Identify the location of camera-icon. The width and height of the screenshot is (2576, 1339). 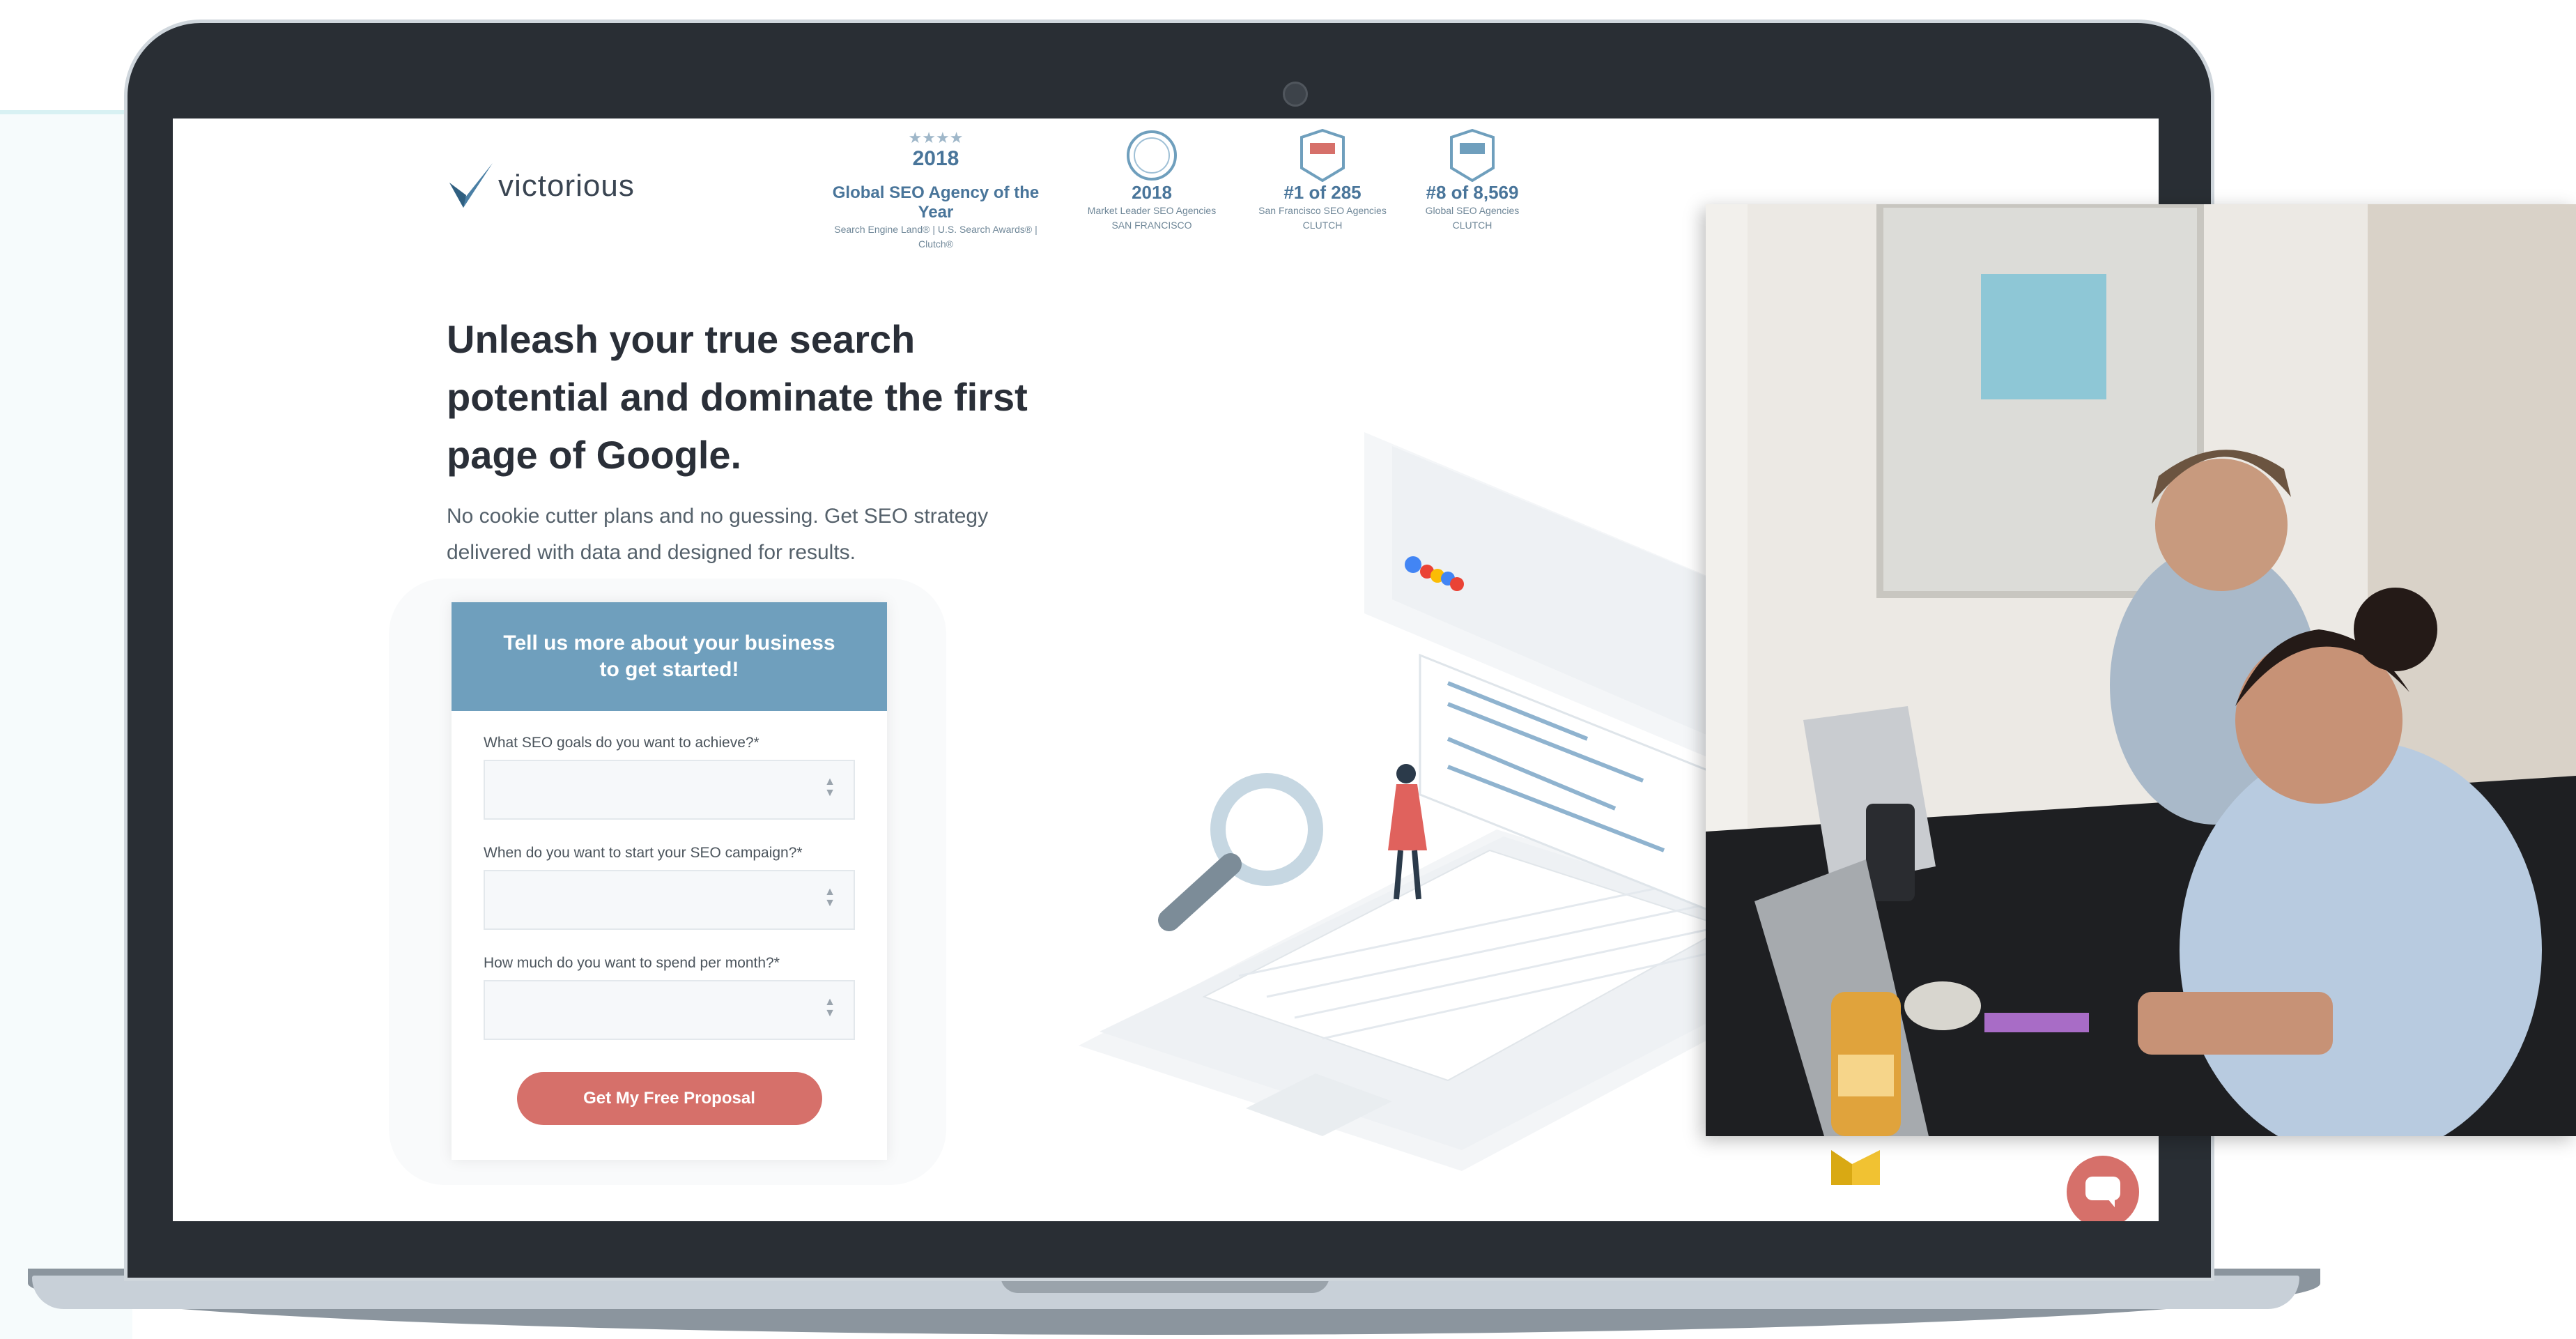
(1295, 94).